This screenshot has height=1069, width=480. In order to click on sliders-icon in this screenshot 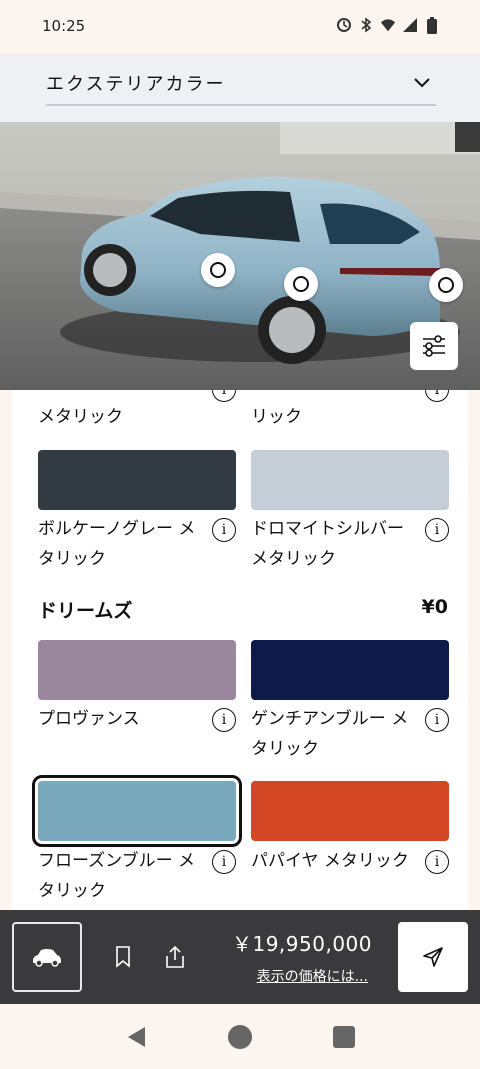, I will do `click(434, 346)`.